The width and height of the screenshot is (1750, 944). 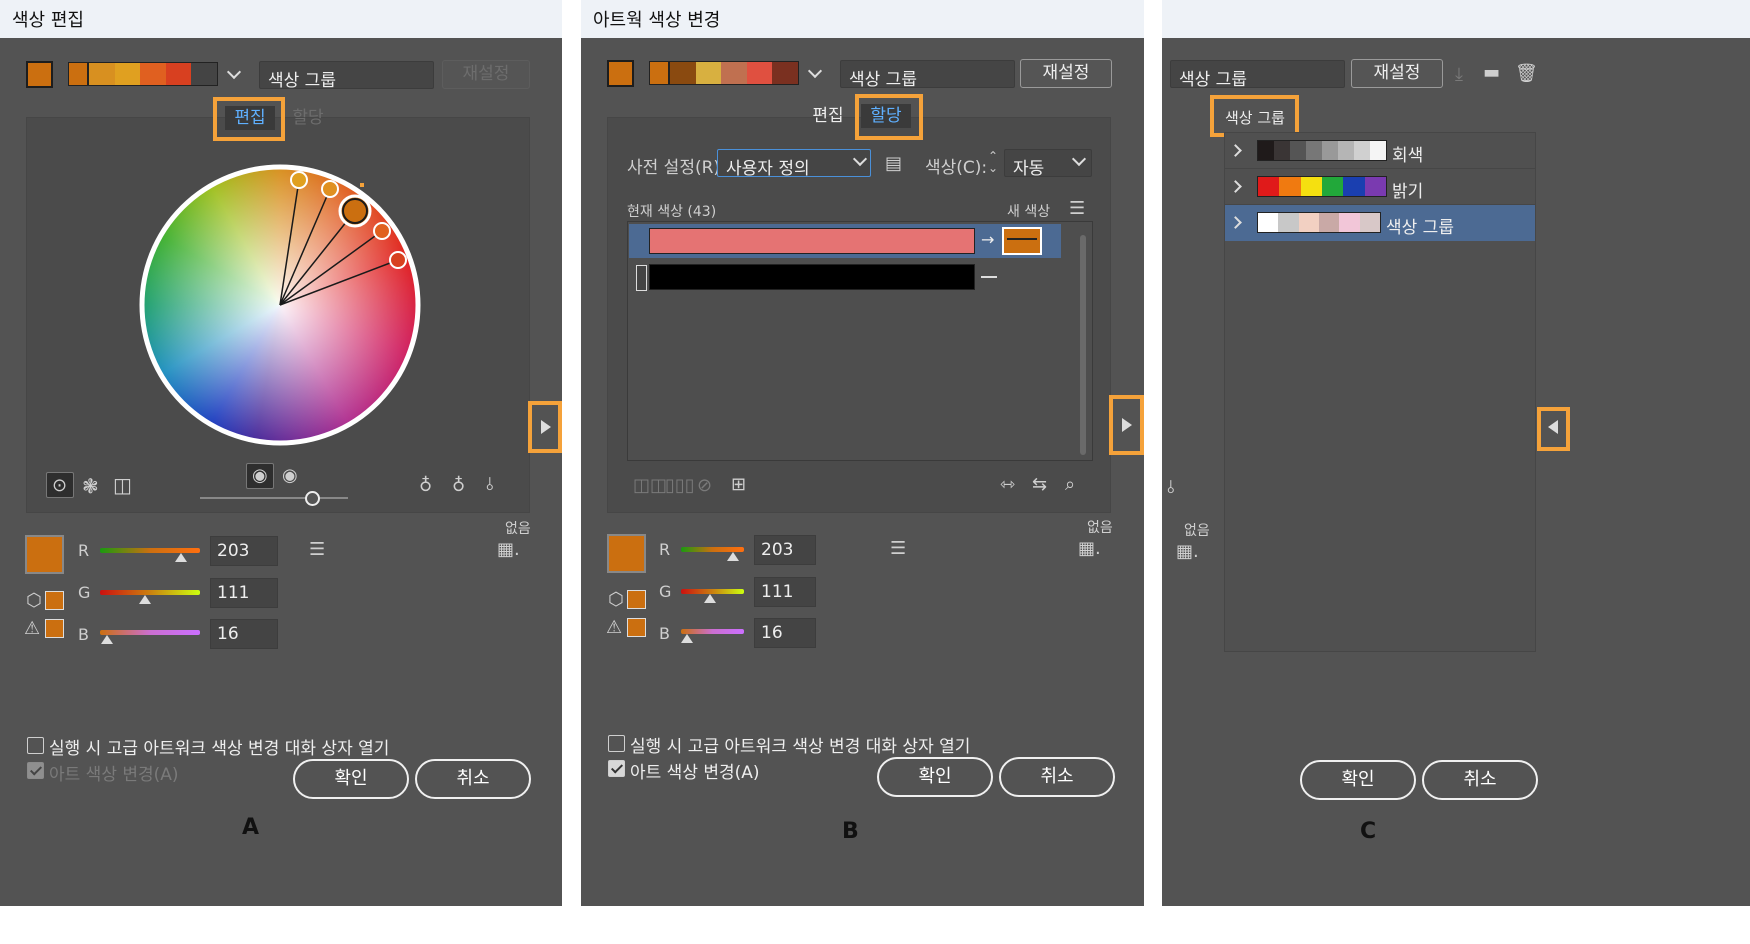 What do you see at coordinates (794, 164) in the screenshot?
I see `preset-dropdown: 사용자 정의` at bounding box center [794, 164].